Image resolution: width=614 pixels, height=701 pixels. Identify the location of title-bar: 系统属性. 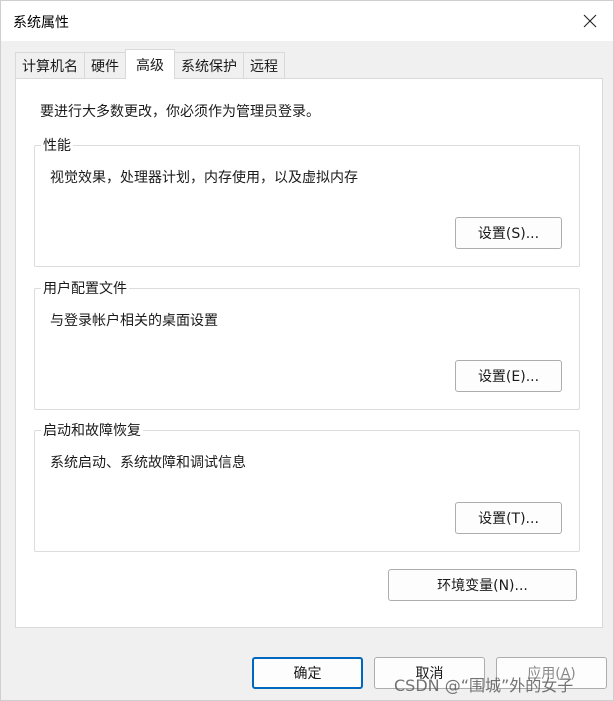
(307, 21).